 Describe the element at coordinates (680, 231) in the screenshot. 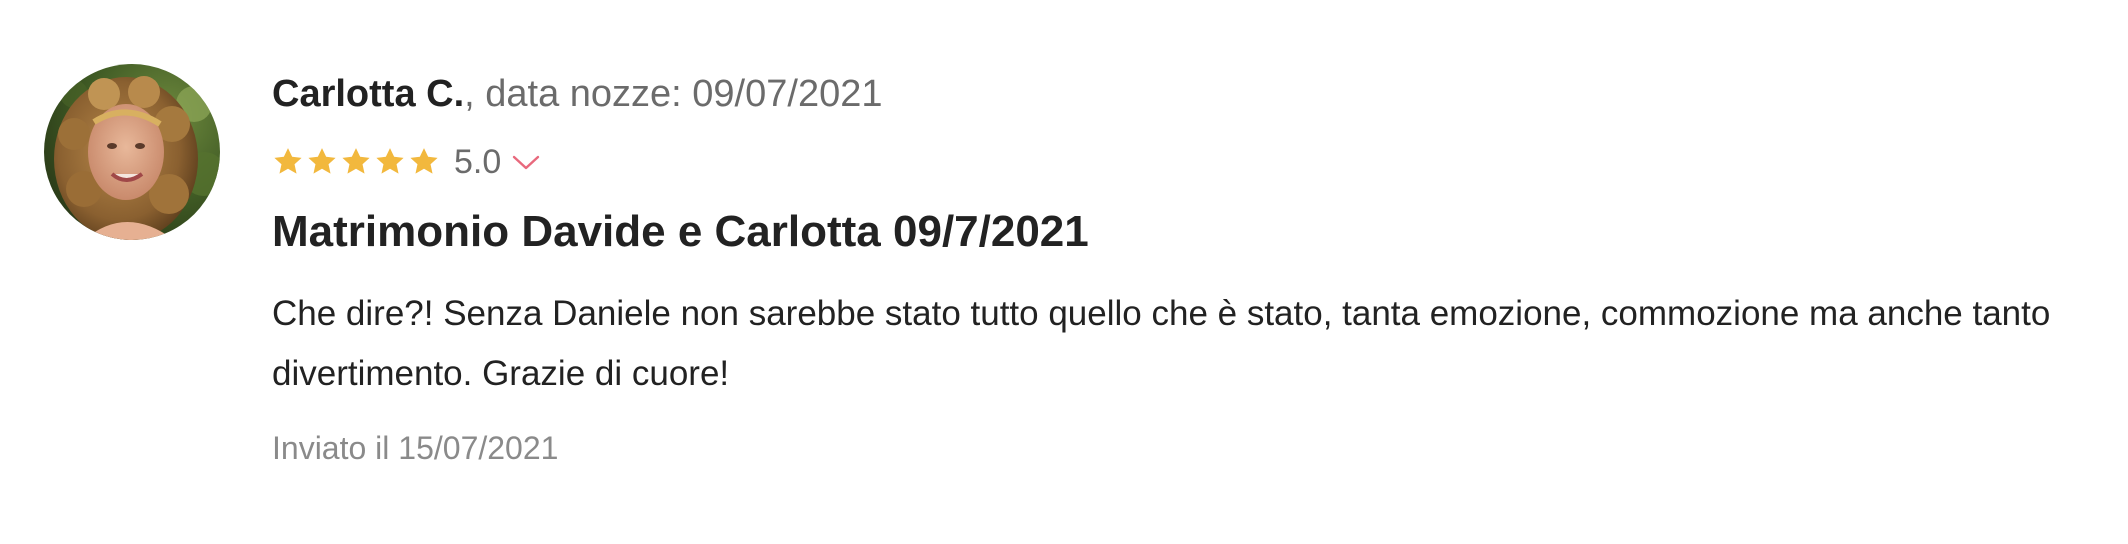

I see `review-title: Matrimonio Davide e Carlotta 09/7/2021` at that location.